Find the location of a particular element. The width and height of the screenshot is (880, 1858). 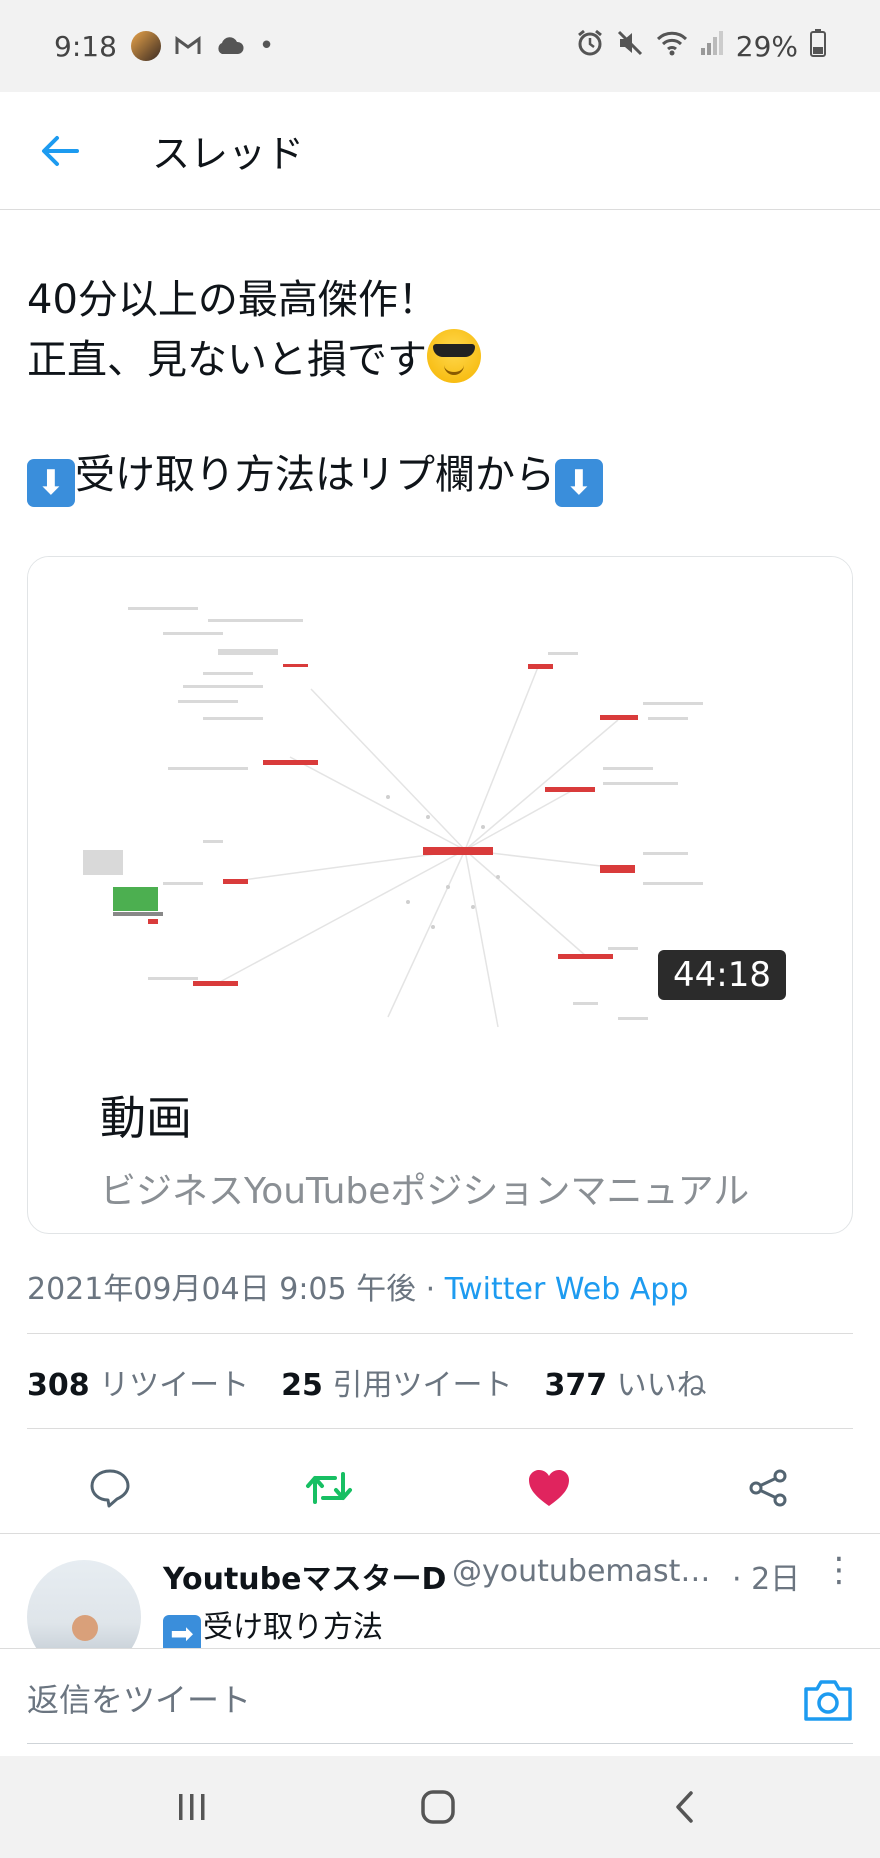

home-button is located at coordinates (438, 1807).